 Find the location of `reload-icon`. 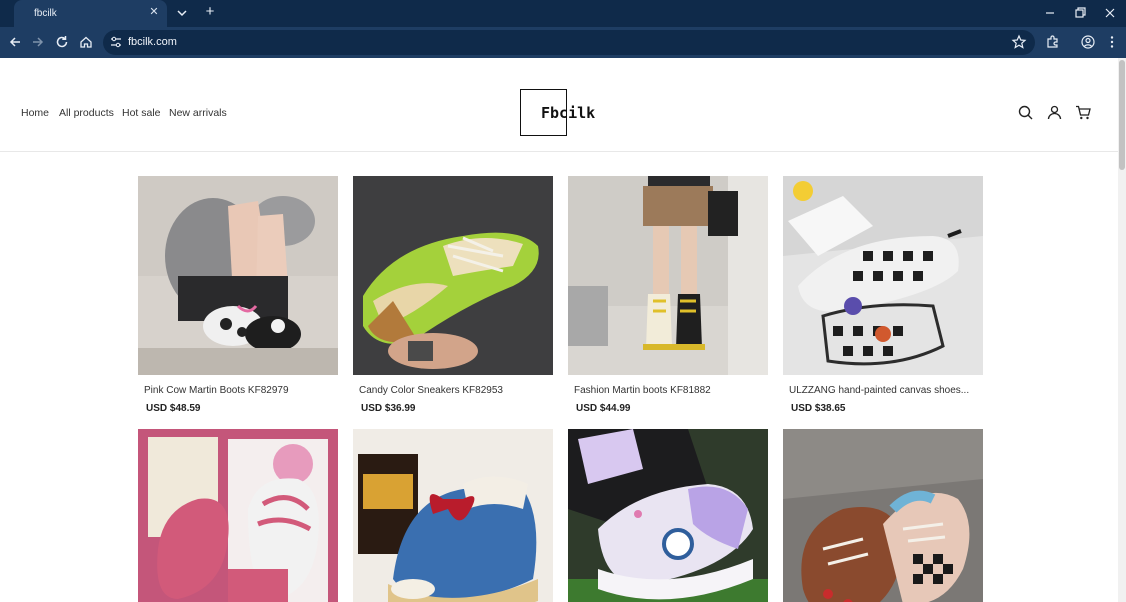

reload-icon is located at coordinates (62, 42).